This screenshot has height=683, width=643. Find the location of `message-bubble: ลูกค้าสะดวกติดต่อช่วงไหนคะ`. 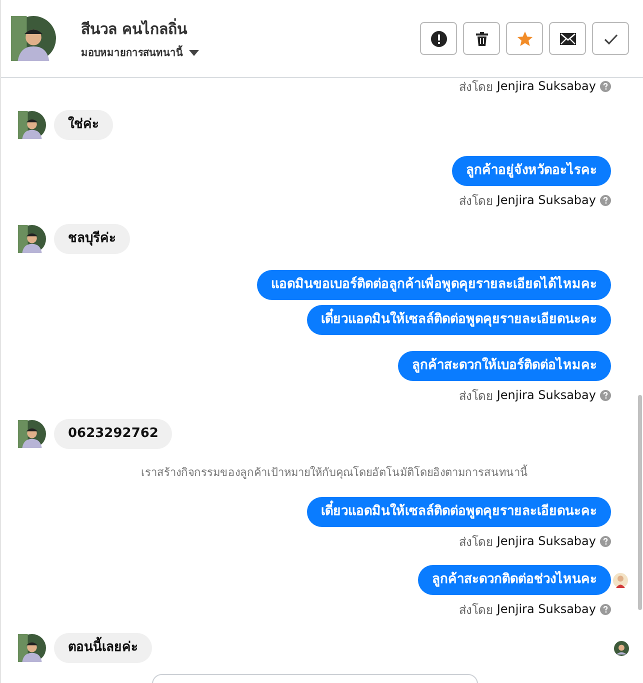

message-bubble: ลูกค้าสะดวกติดต่อช่วงไหนคะ is located at coordinates (514, 580).